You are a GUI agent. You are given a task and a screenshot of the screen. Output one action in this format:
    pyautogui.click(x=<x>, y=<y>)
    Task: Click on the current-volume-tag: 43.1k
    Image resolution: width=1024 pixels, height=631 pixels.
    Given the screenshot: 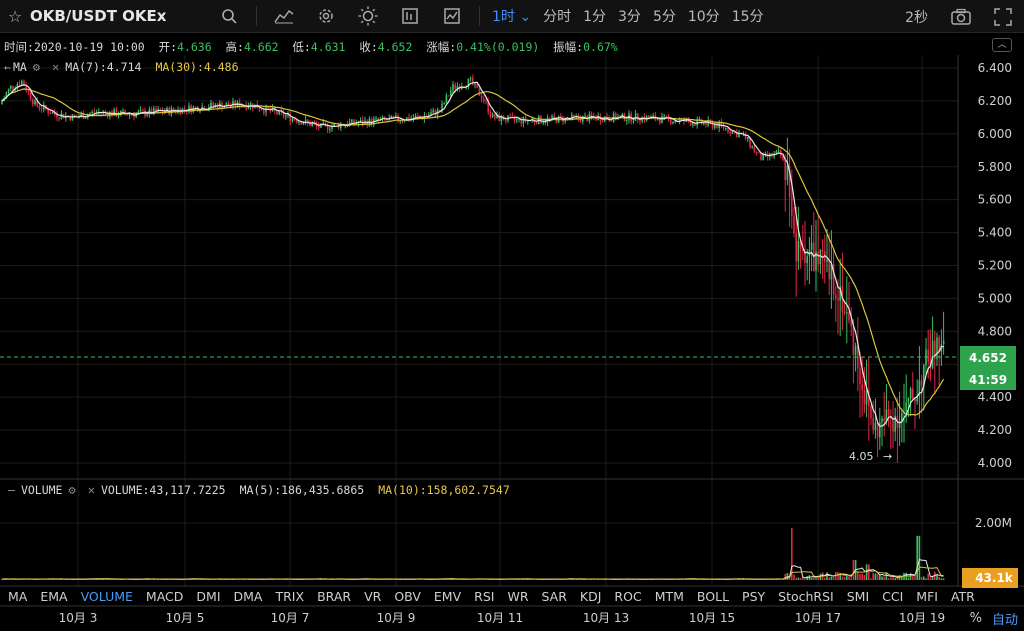 What is the action you would take?
    pyautogui.click(x=990, y=578)
    